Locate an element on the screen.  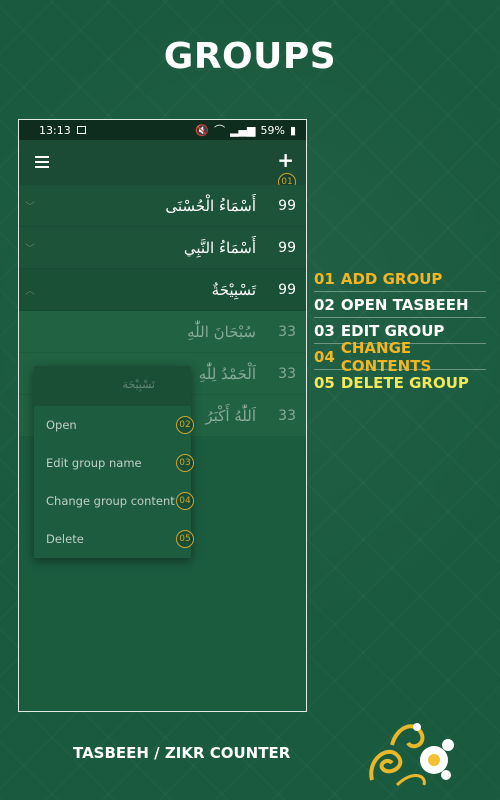
battery-icon: ▮ is located at coordinates (292, 130).